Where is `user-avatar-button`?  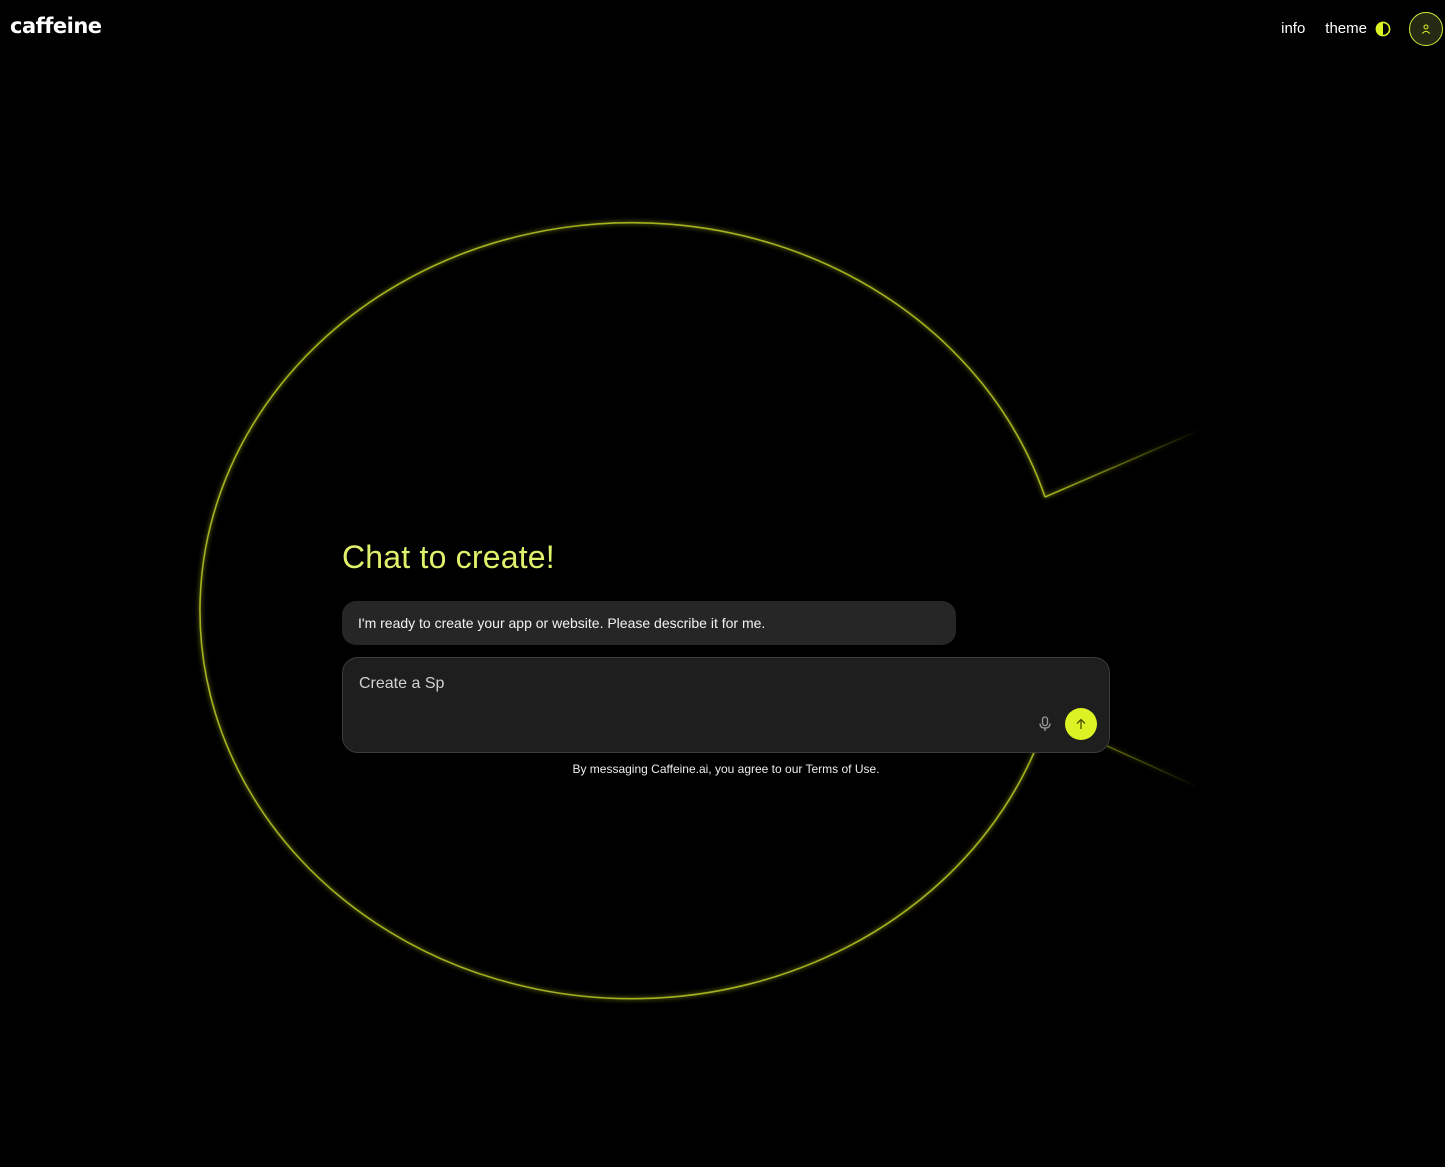
user-avatar-button is located at coordinates (1426, 29).